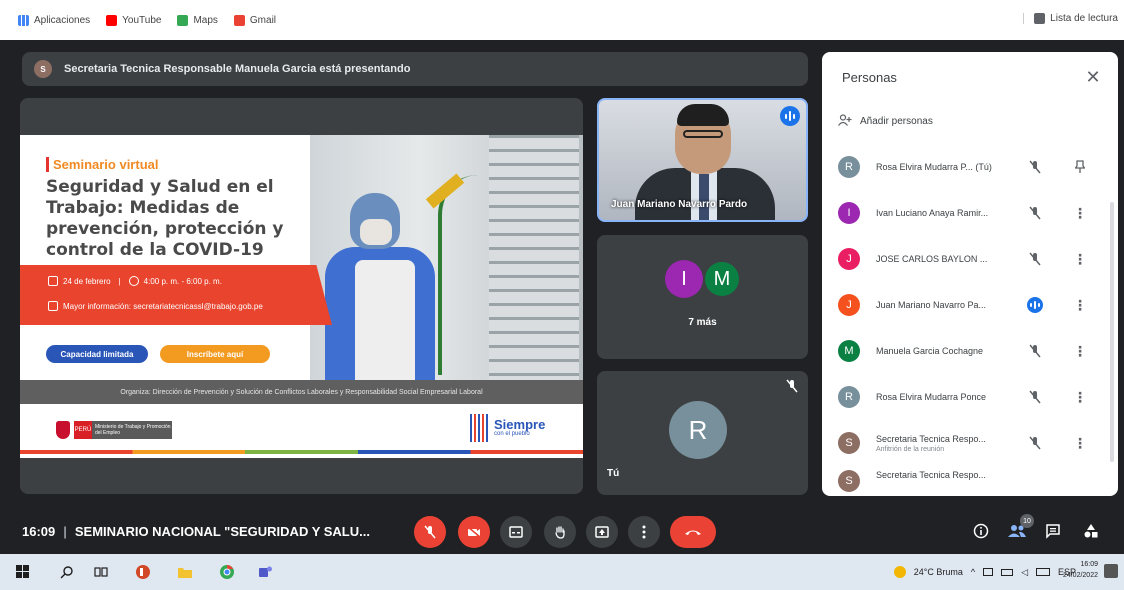  What do you see at coordinates (23, 20) in the screenshot?
I see `apps-grid-icon` at bounding box center [23, 20].